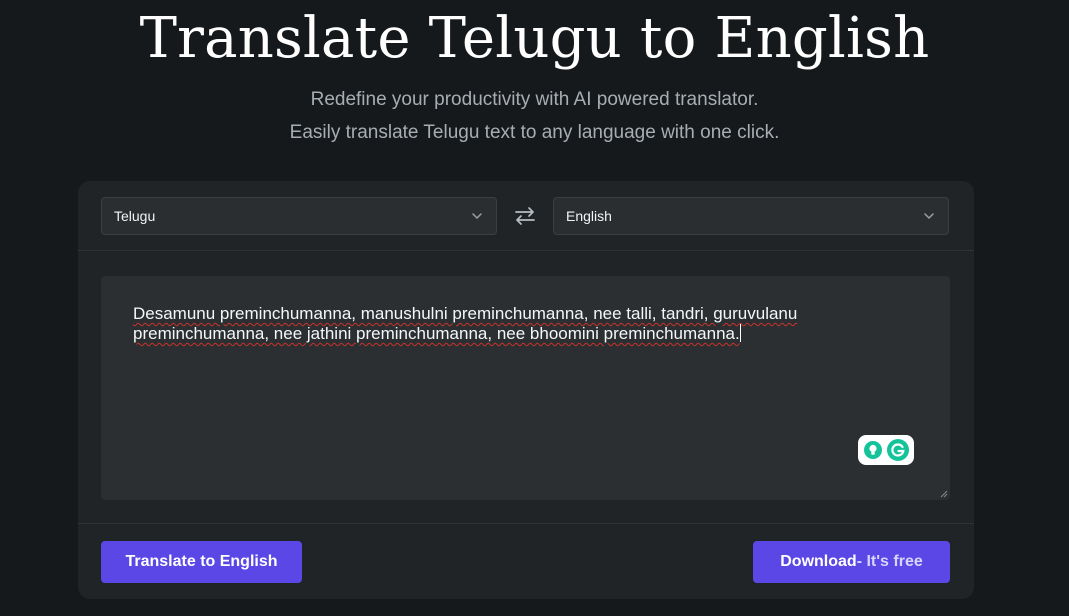 This screenshot has width=1069, height=616. Describe the element at coordinates (897, 450) in the screenshot. I see `grammarly-icon` at that location.